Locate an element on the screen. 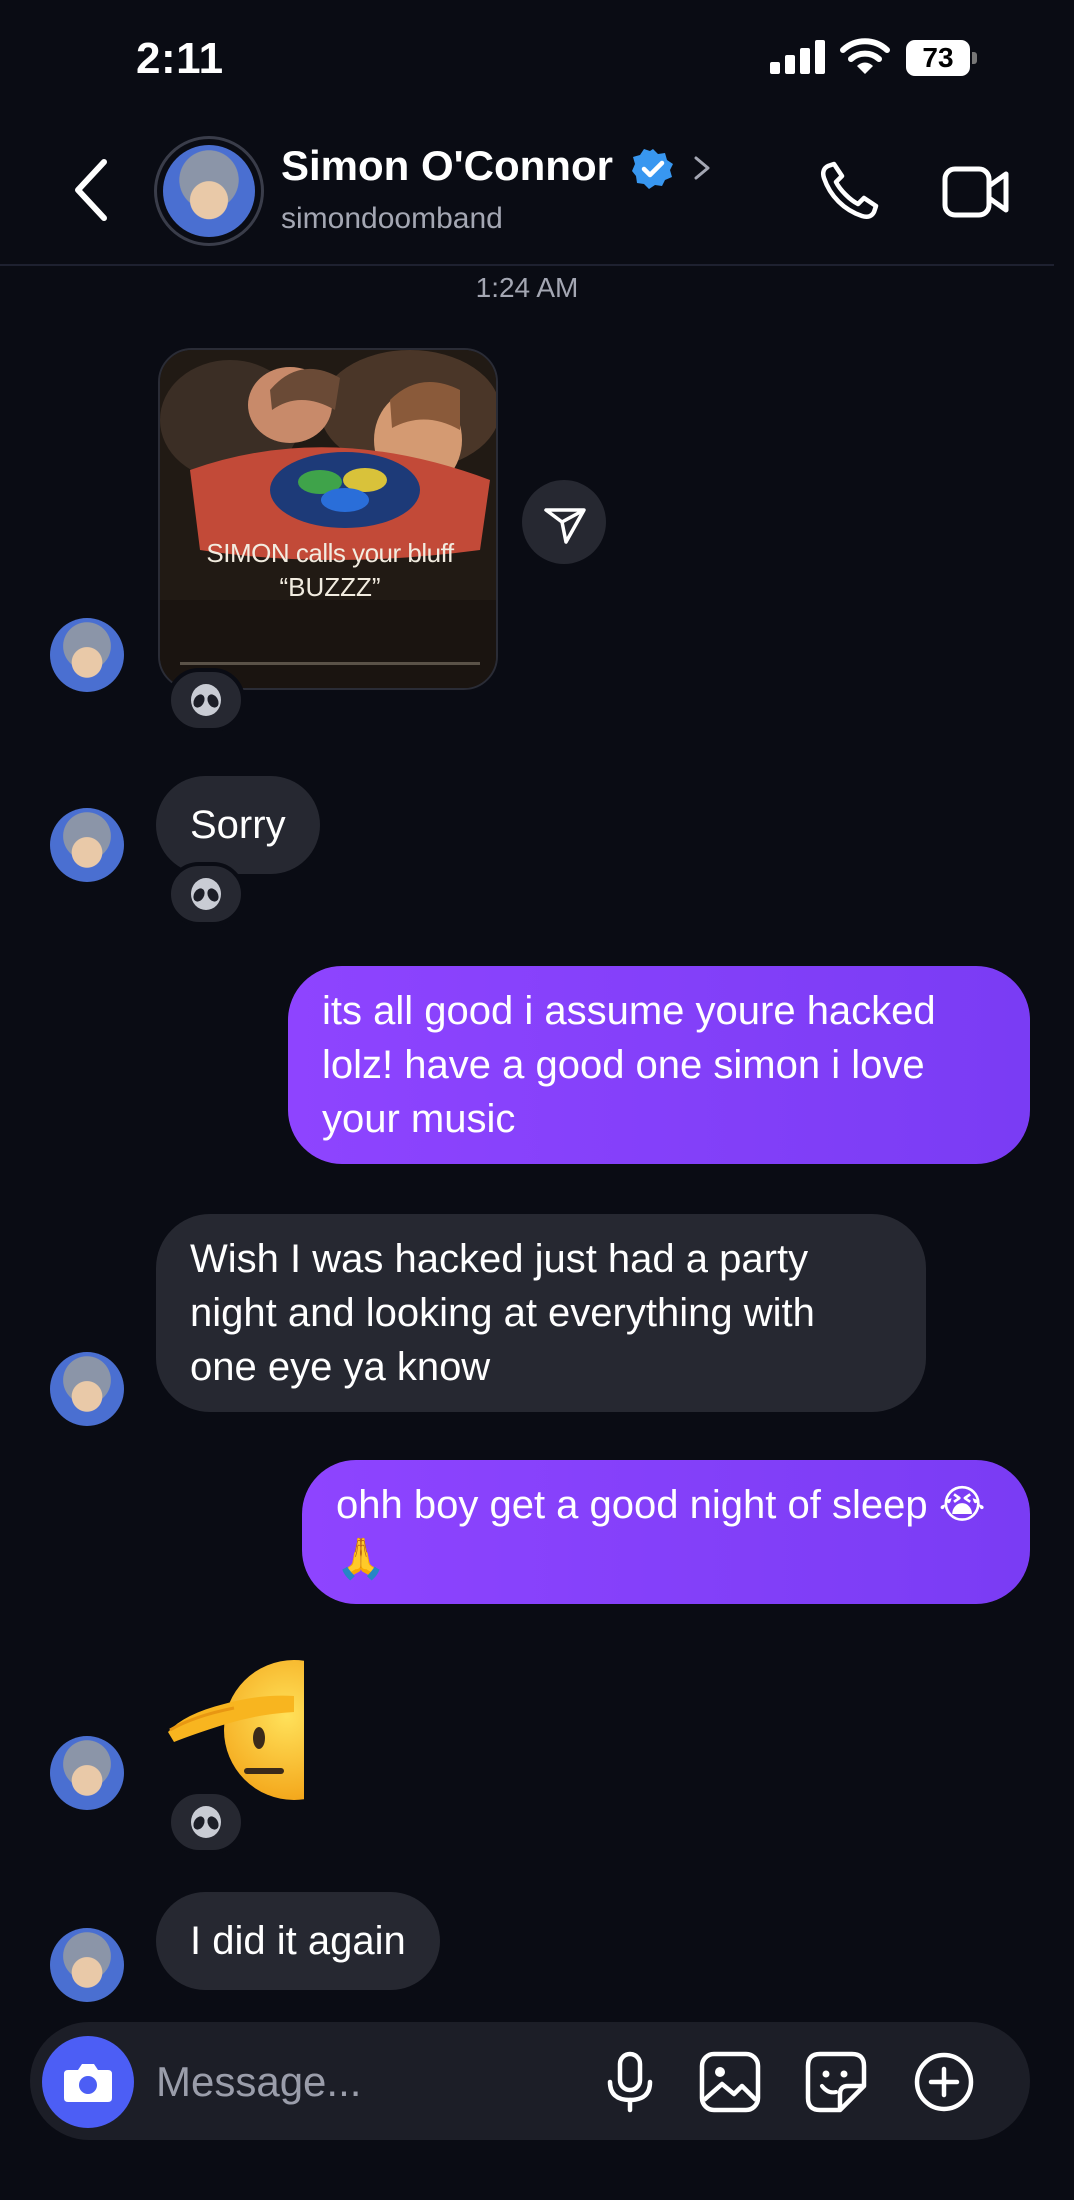  sticker-icon is located at coordinates (836, 2082).